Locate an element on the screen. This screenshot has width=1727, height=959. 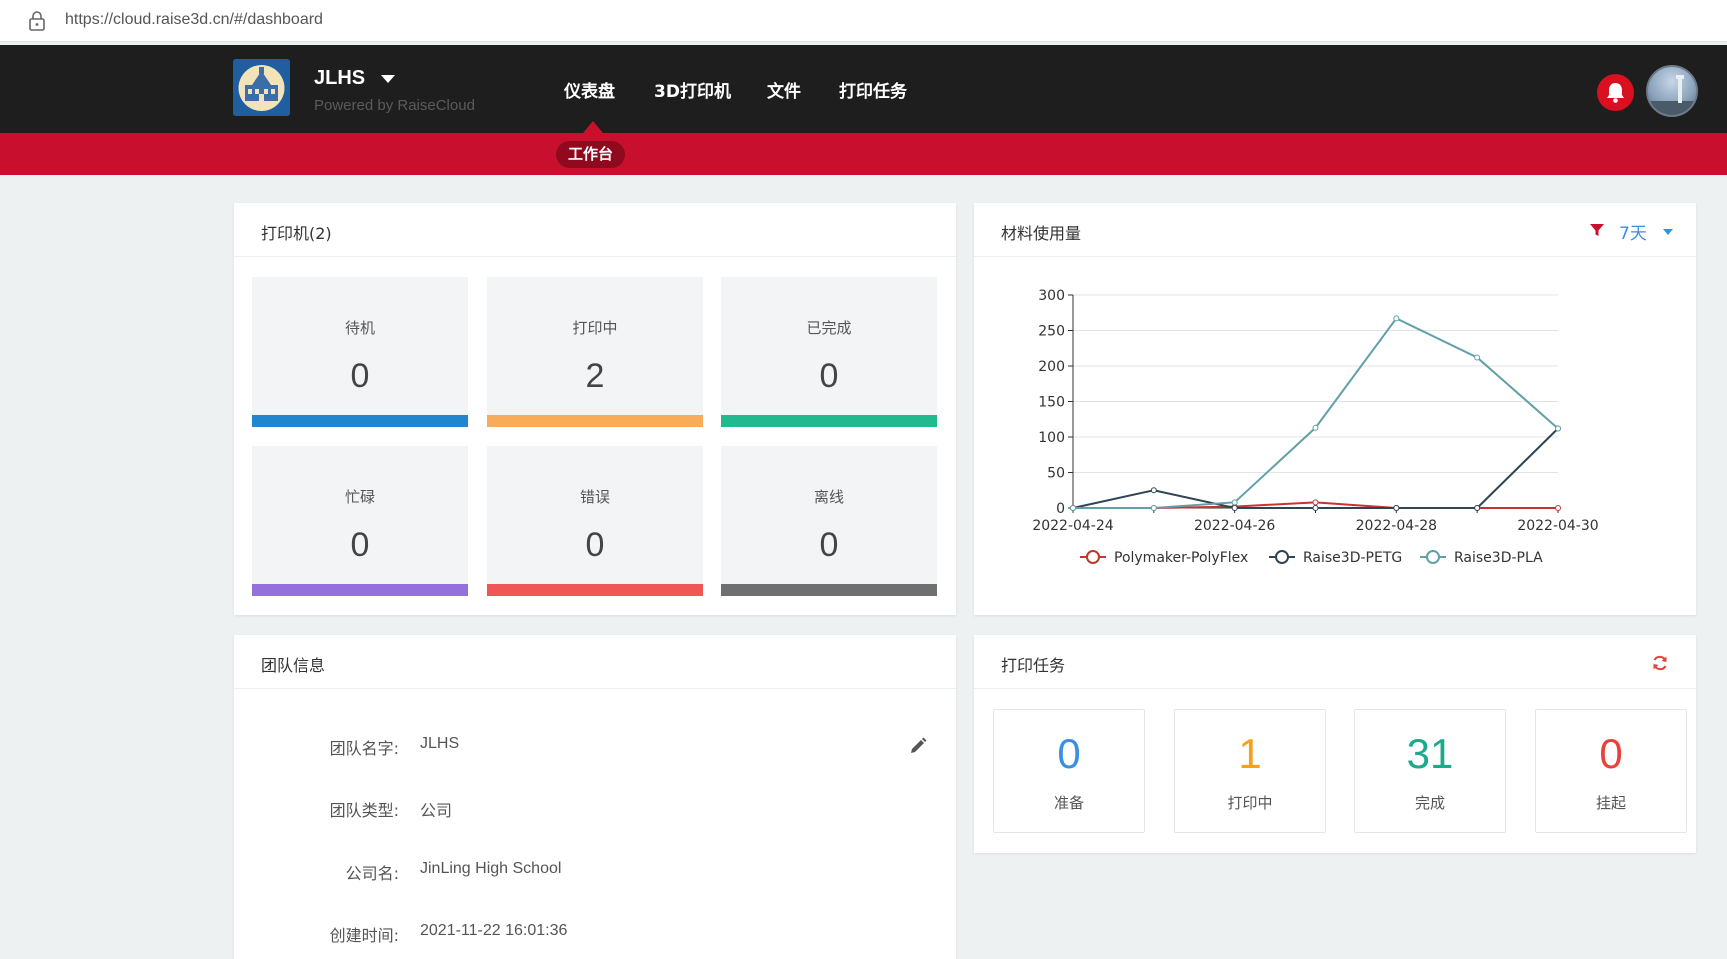
status-label: 忙碌 is located at coordinates (359, 497).